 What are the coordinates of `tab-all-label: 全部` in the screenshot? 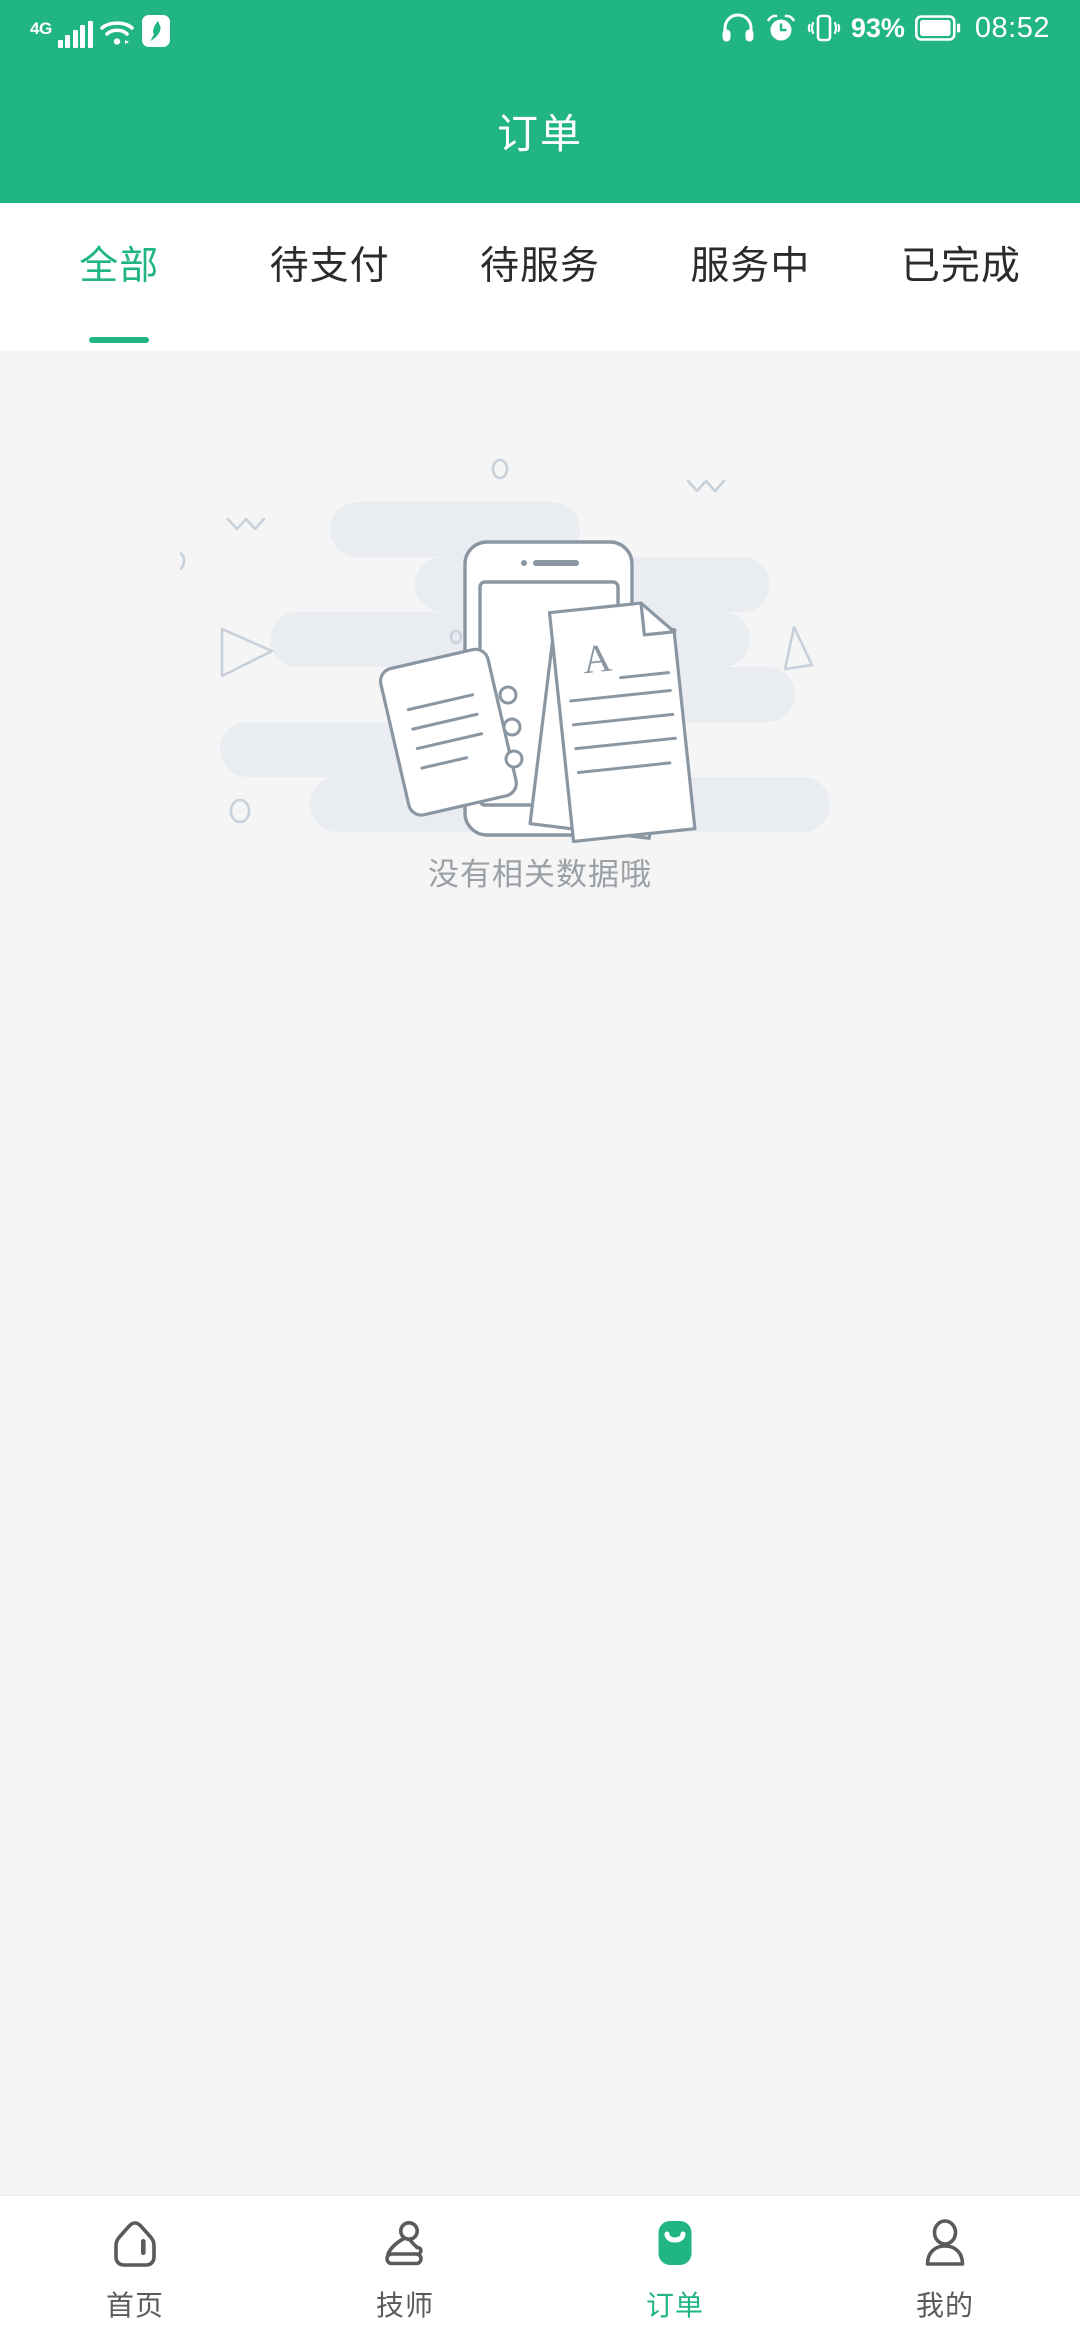 It's located at (119, 266).